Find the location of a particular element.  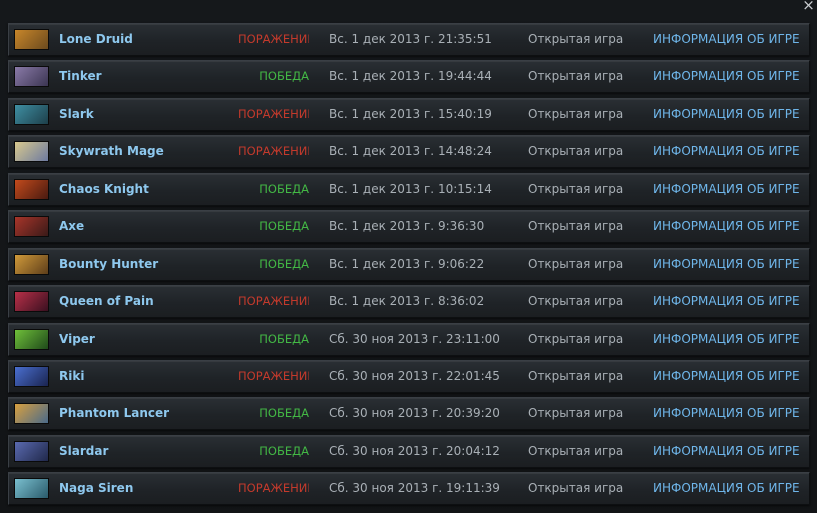

hero-name: Chaos Knight is located at coordinates (104, 189).